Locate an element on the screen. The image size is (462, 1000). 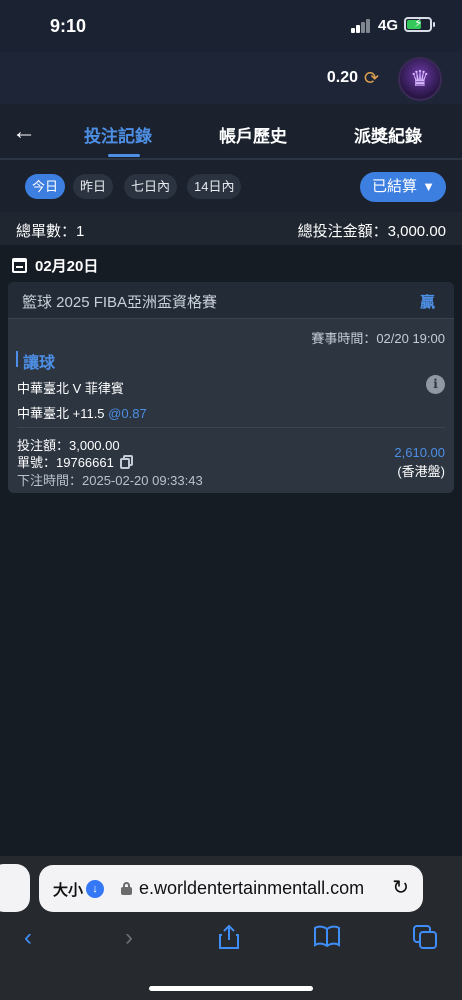
active-tab-indicator is located at coordinates (124, 155).